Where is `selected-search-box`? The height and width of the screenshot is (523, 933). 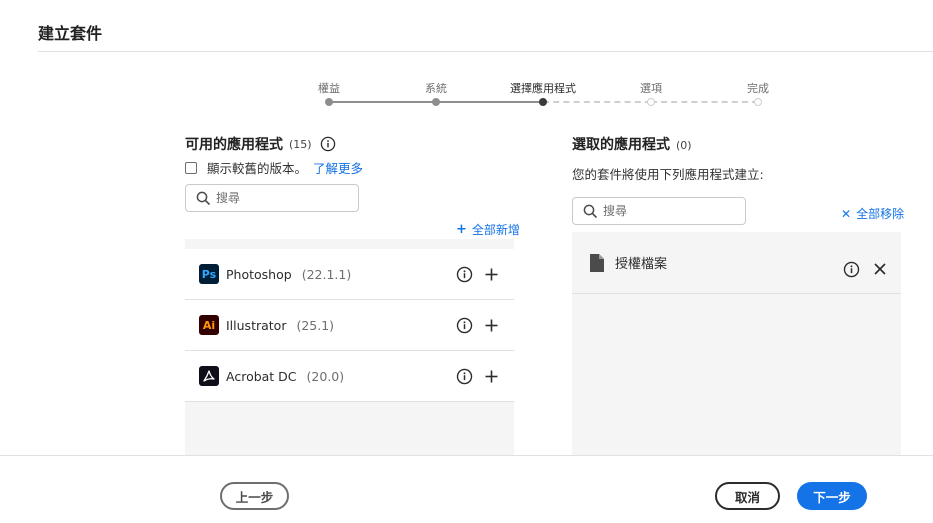 selected-search-box is located at coordinates (659, 211).